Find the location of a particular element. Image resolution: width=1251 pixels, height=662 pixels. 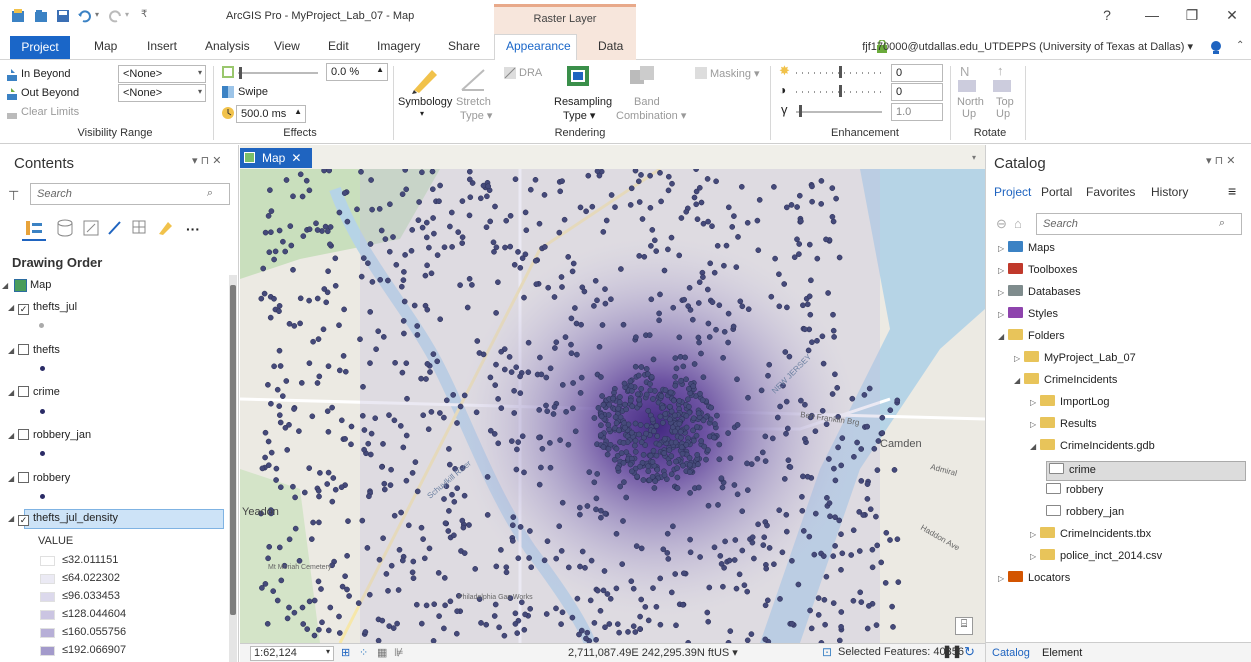

tab-overflow-icon: ▾ is located at coordinates (974, 157).